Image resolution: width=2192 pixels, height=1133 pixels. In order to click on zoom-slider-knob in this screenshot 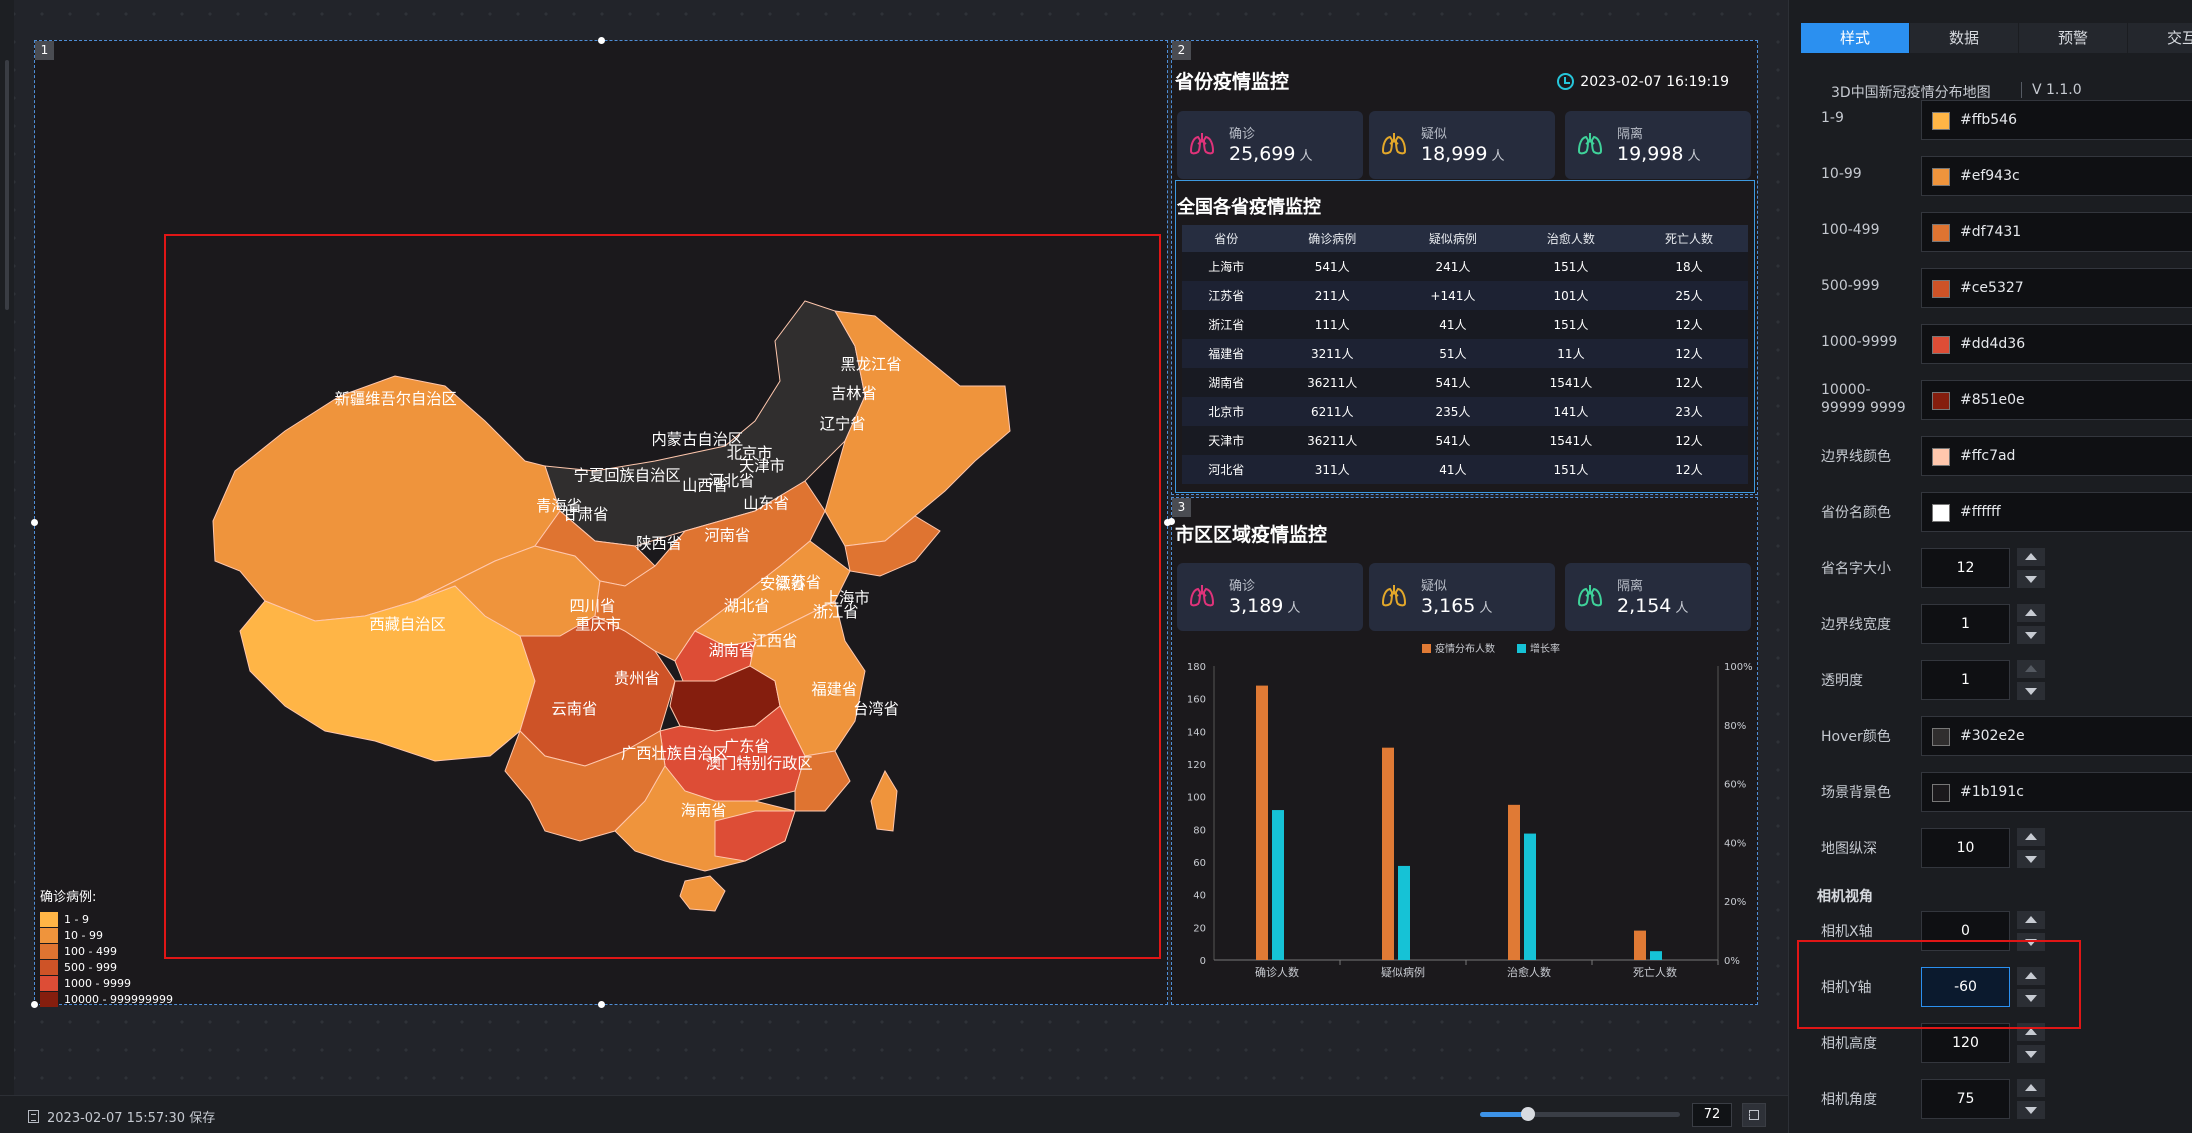, I will do `click(1528, 1114)`.